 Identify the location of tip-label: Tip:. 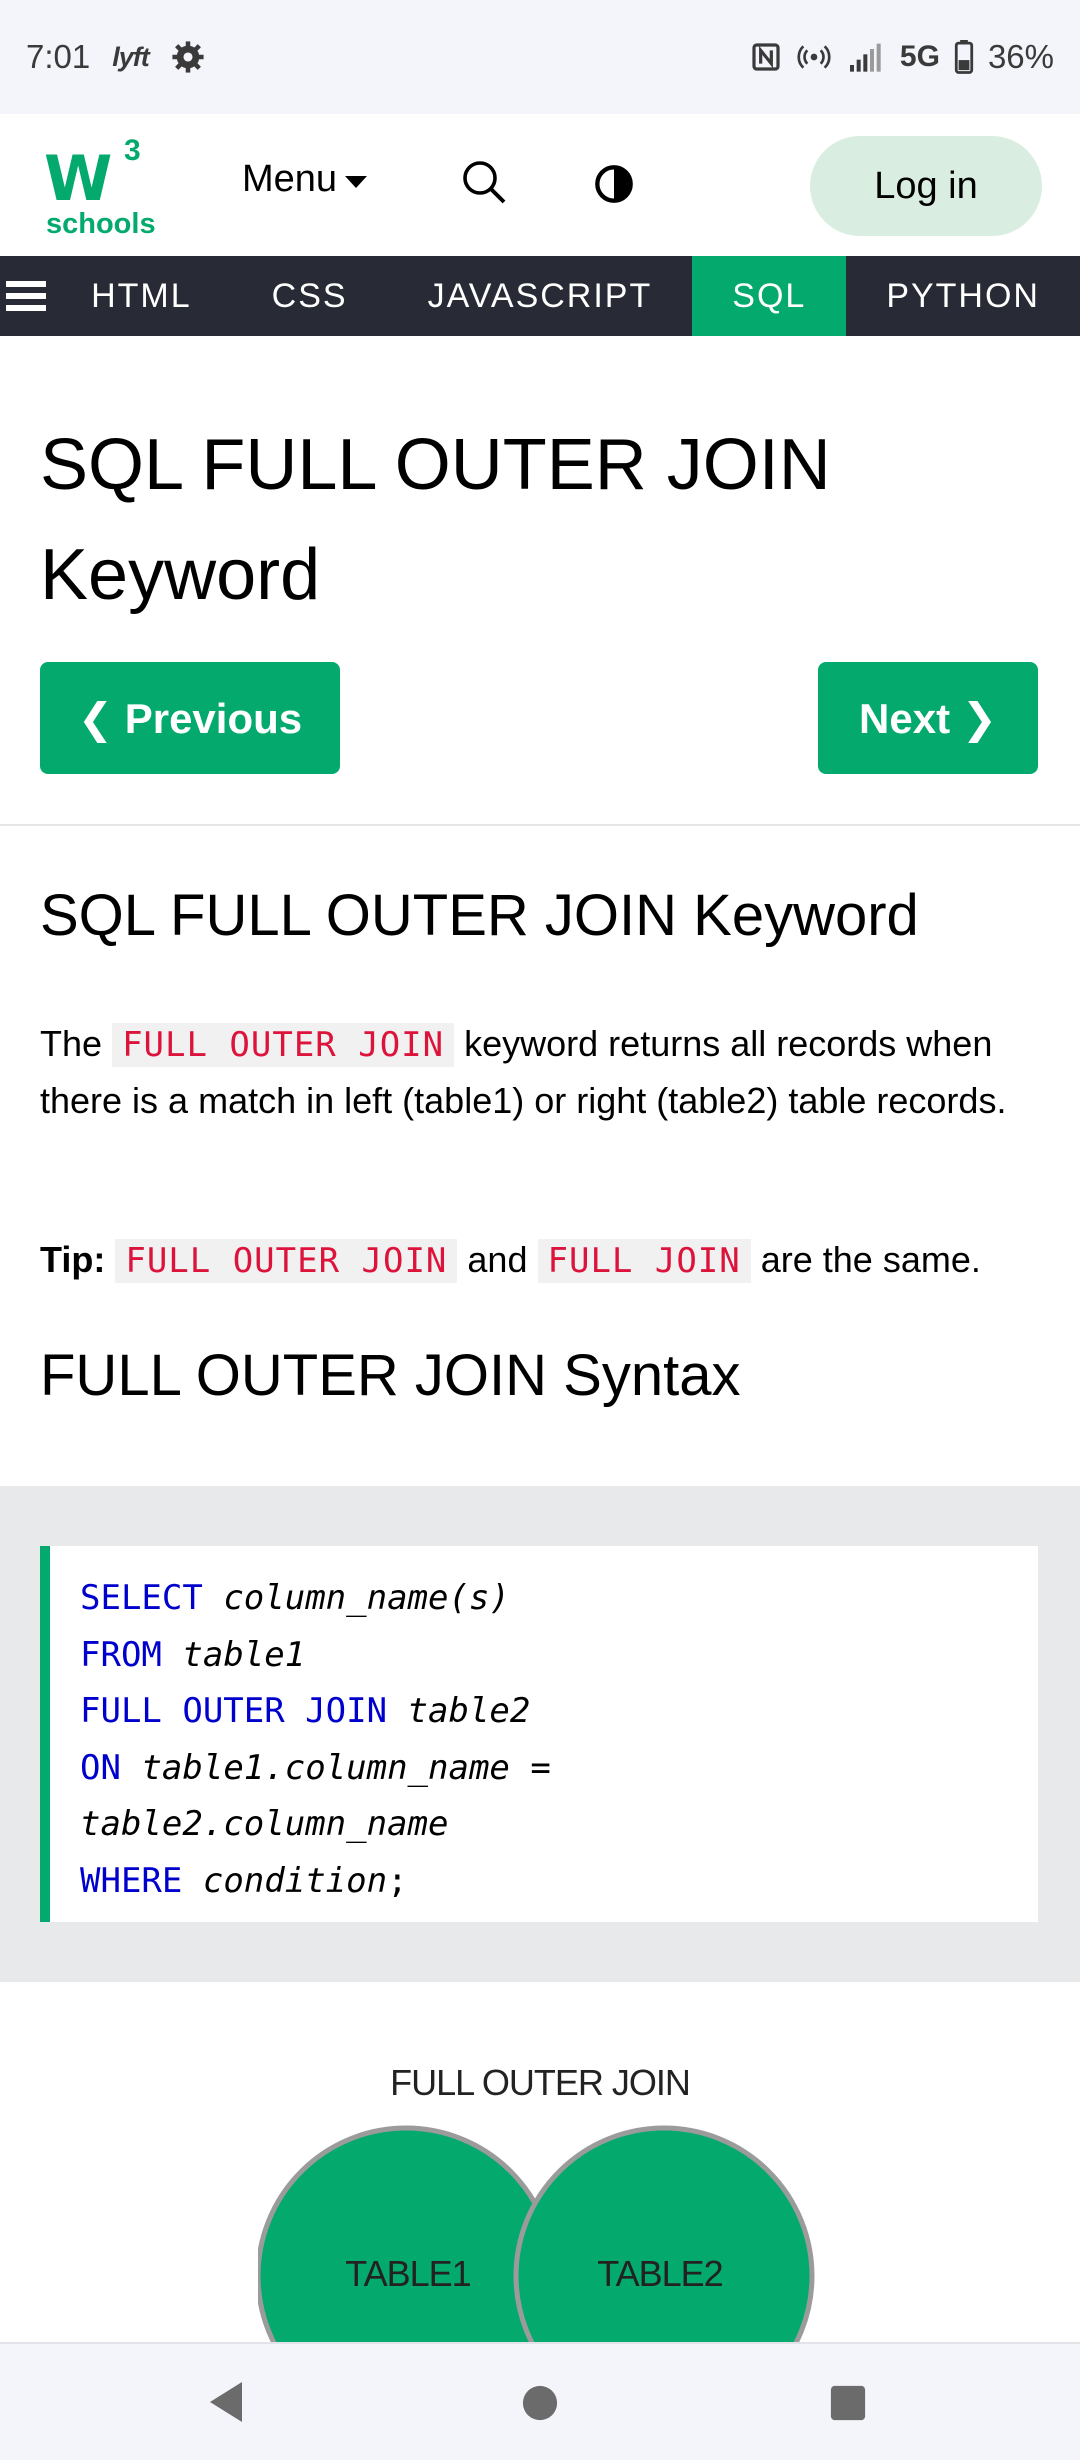
(73, 1259).